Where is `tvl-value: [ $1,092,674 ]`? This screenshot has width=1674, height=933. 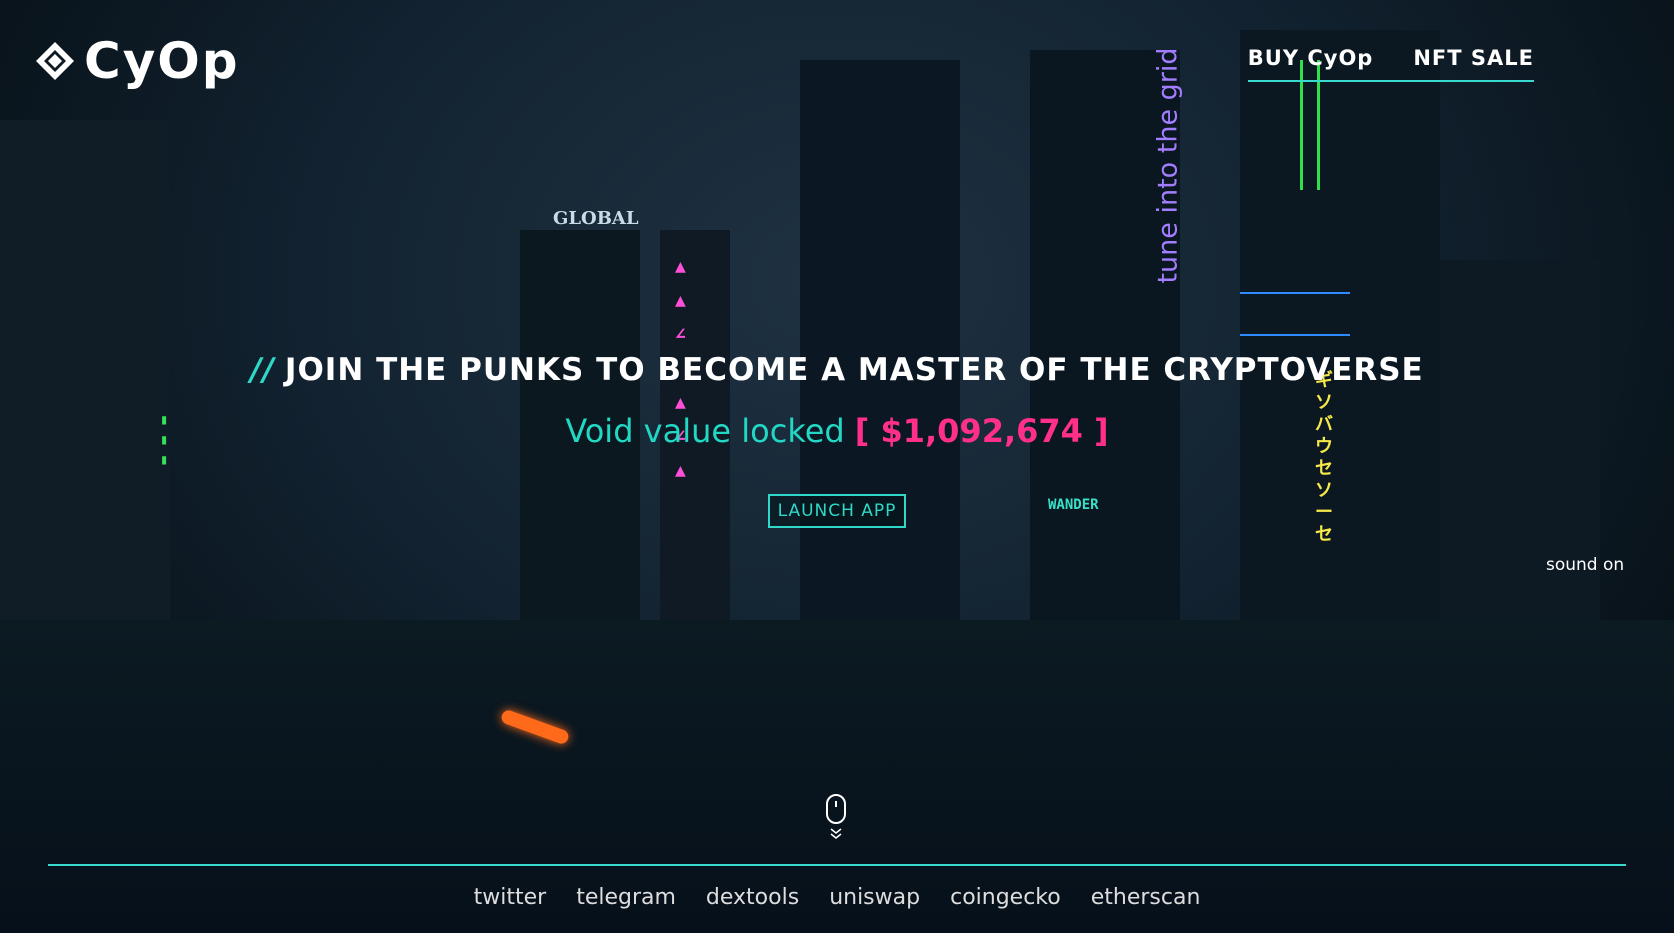
tvl-value: [ $1,092,674 ] is located at coordinates (981, 431).